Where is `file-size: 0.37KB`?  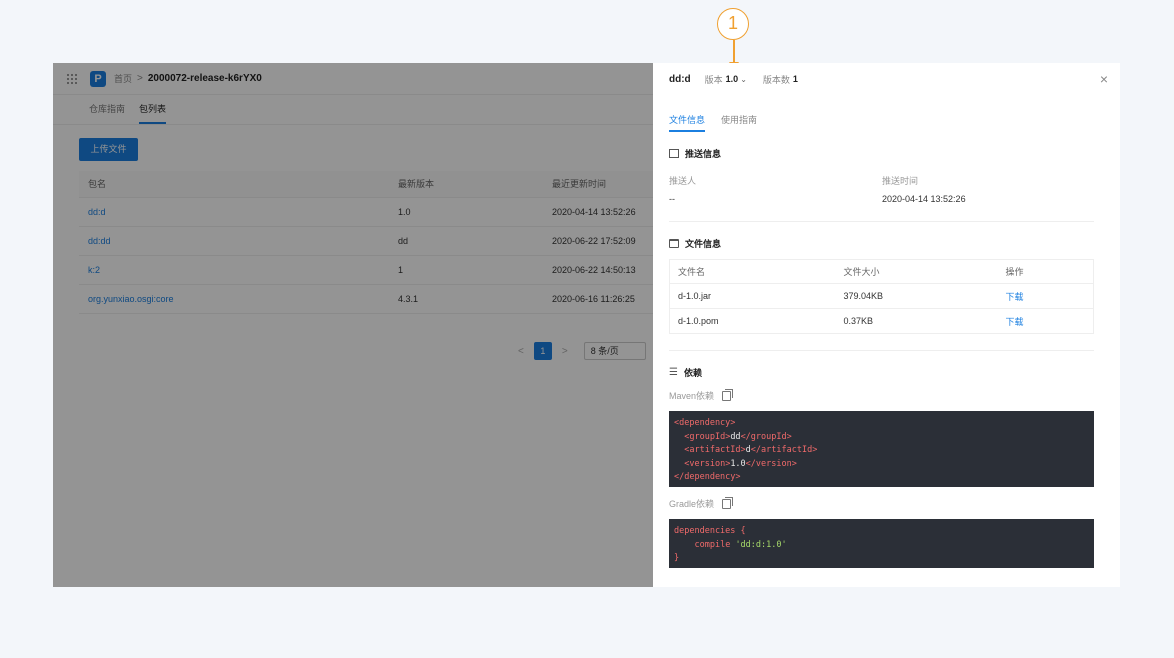 file-size: 0.37KB is located at coordinates (916, 321).